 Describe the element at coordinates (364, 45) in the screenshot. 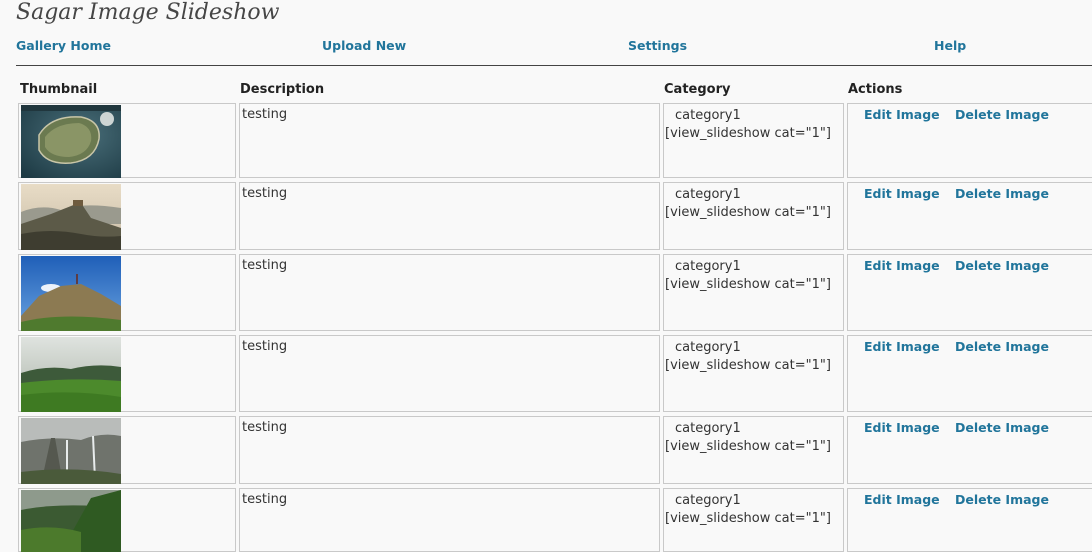

I see `nav-upload-new-link: Upload New` at that location.